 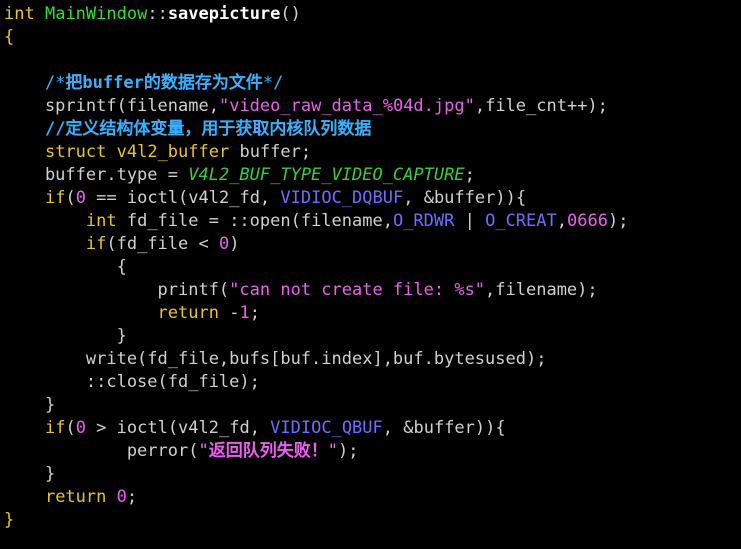 I want to click on code-token: |, so click(x=470, y=221).